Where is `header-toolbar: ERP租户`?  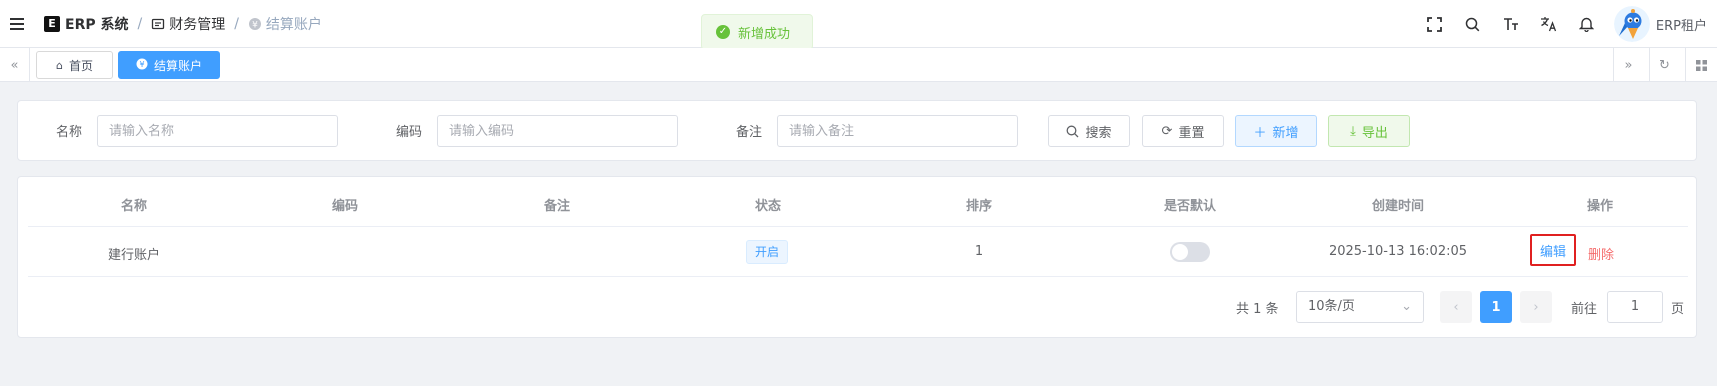 header-toolbar: ERP租户 is located at coordinates (1566, 24).